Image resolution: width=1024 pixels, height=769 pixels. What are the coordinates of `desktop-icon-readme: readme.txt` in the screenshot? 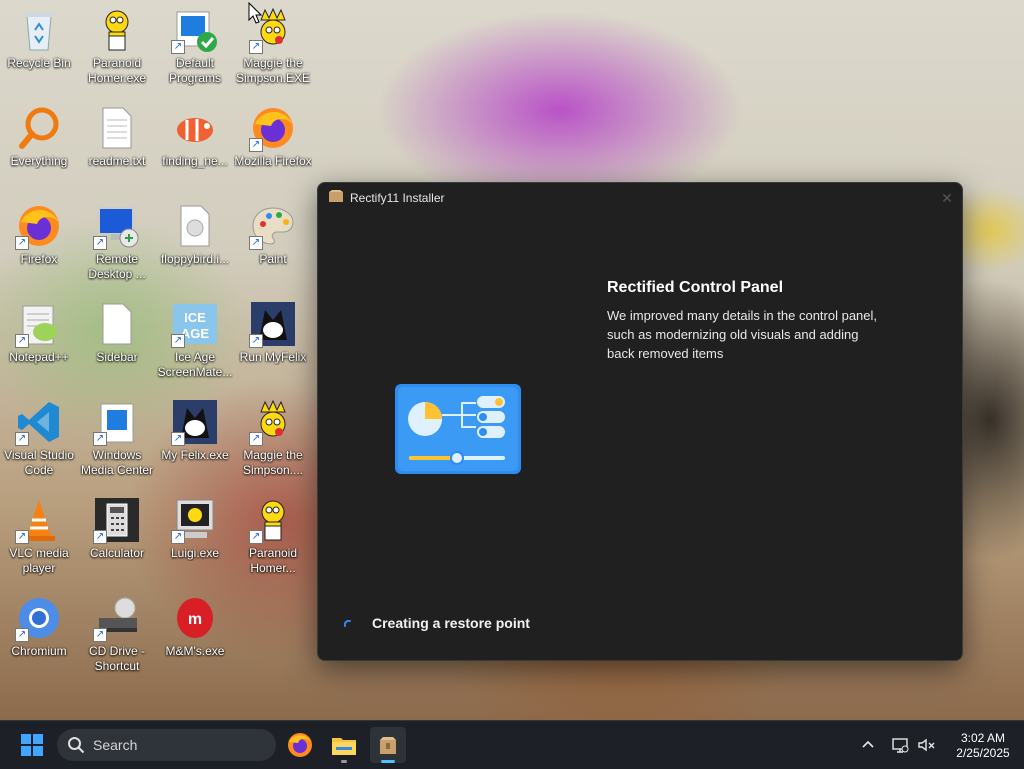 It's located at (117, 148).